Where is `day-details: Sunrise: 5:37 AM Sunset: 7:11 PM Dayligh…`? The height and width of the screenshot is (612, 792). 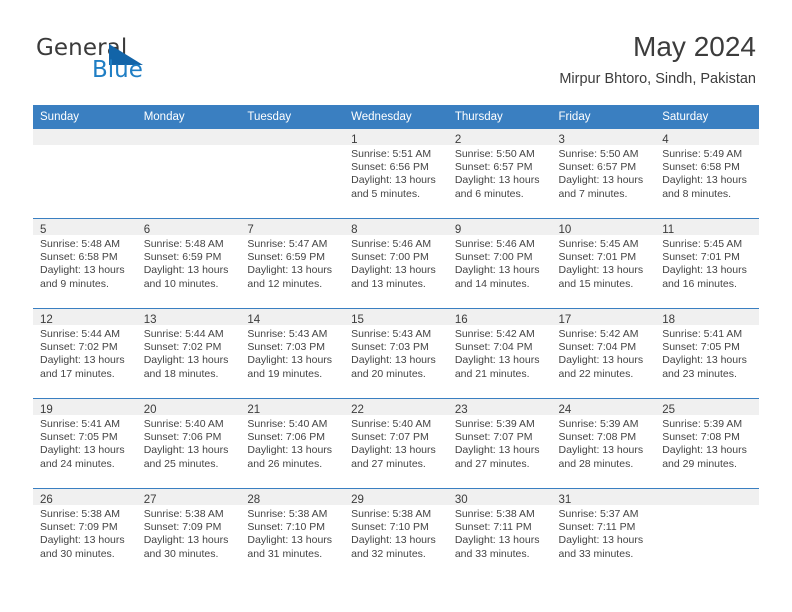
day-details: Sunrise: 5:37 AM Sunset: 7:11 PM Dayligh… is located at coordinates (604, 533).